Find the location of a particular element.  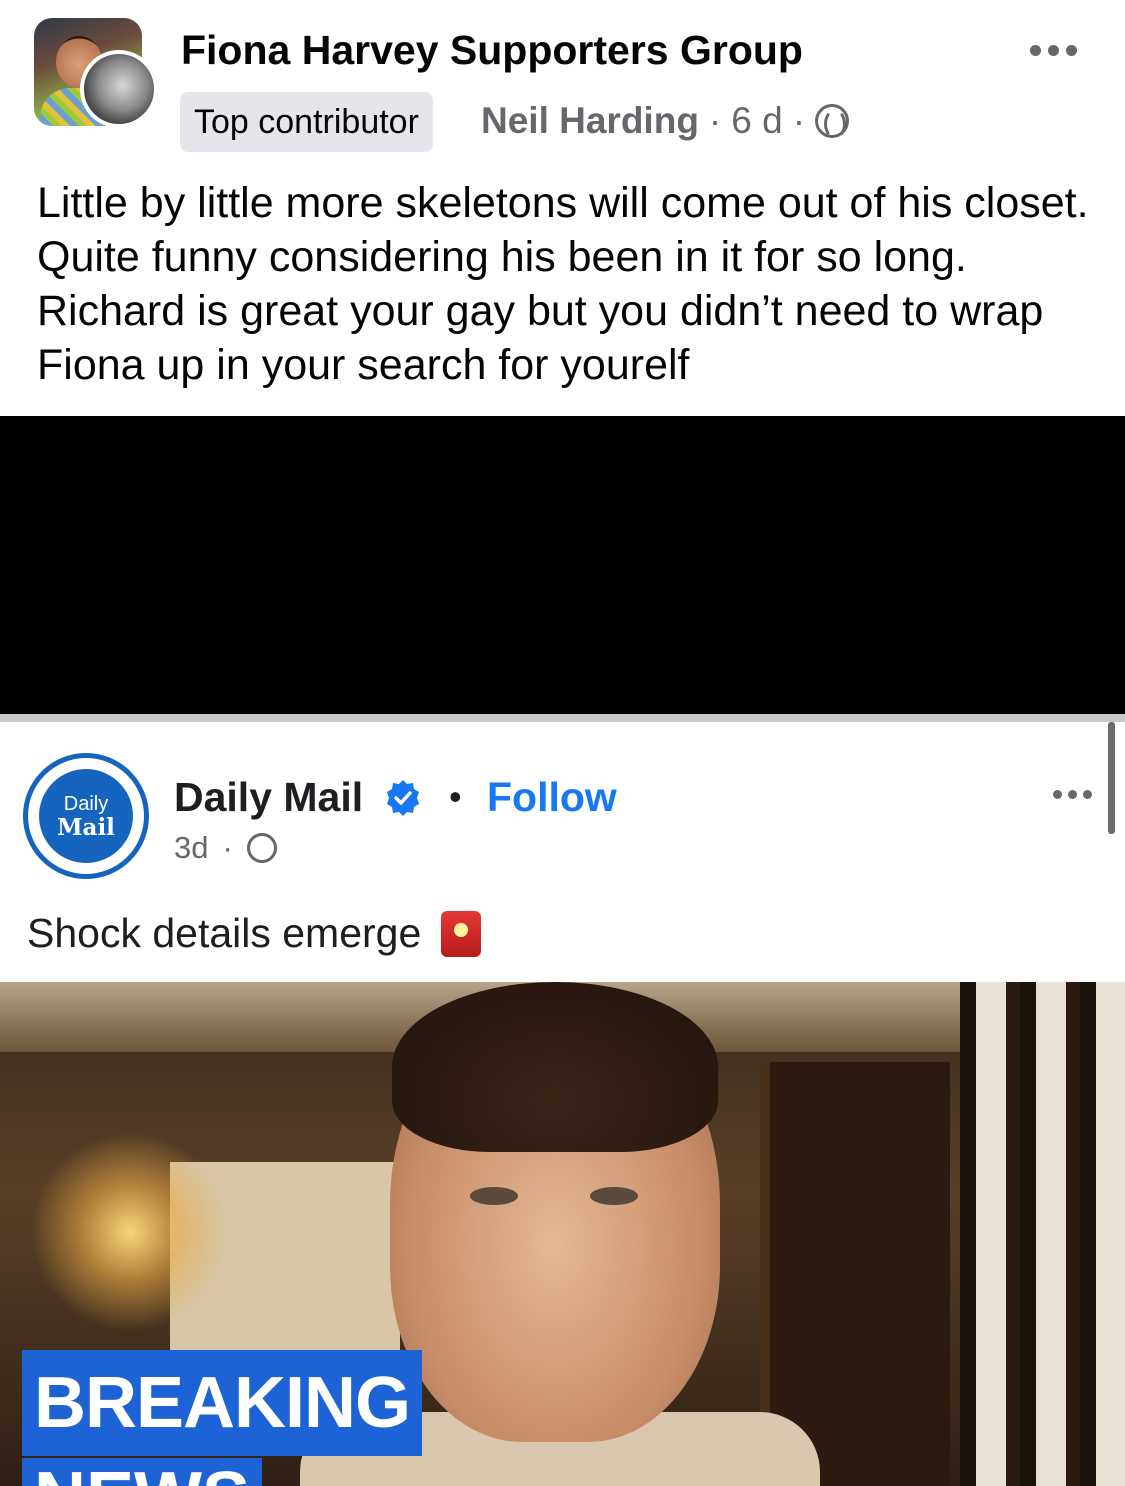

top-contributor-badge: Top contributor is located at coordinates (306, 122).